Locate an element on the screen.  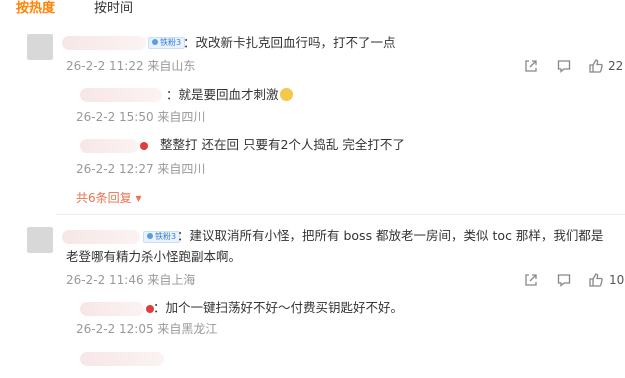
reply-text: ：就是要回血才刺激 is located at coordinates (229, 95).